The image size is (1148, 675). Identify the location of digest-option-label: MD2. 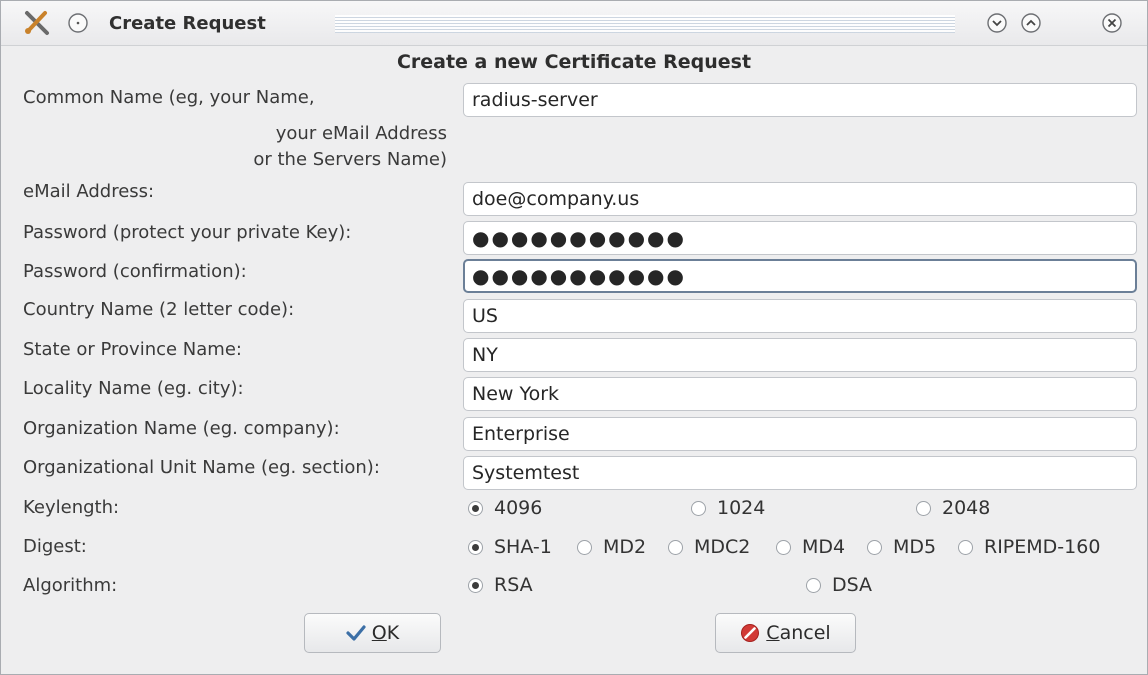
(625, 547).